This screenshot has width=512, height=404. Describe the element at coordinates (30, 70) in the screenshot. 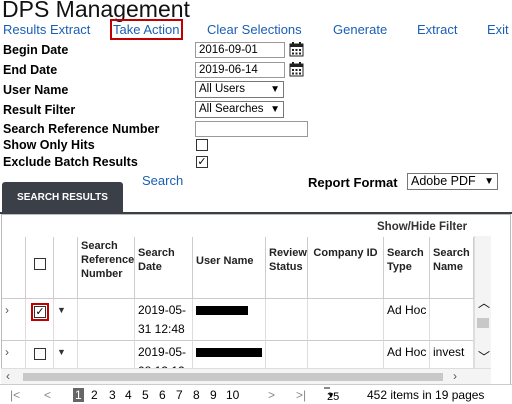

I see `end-date-label: End Date` at that location.